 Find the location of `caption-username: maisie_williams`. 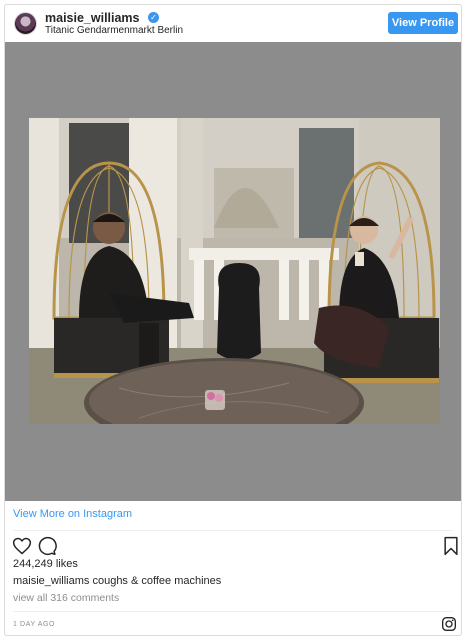

caption-username: maisie_williams is located at coordinates (51, 581).